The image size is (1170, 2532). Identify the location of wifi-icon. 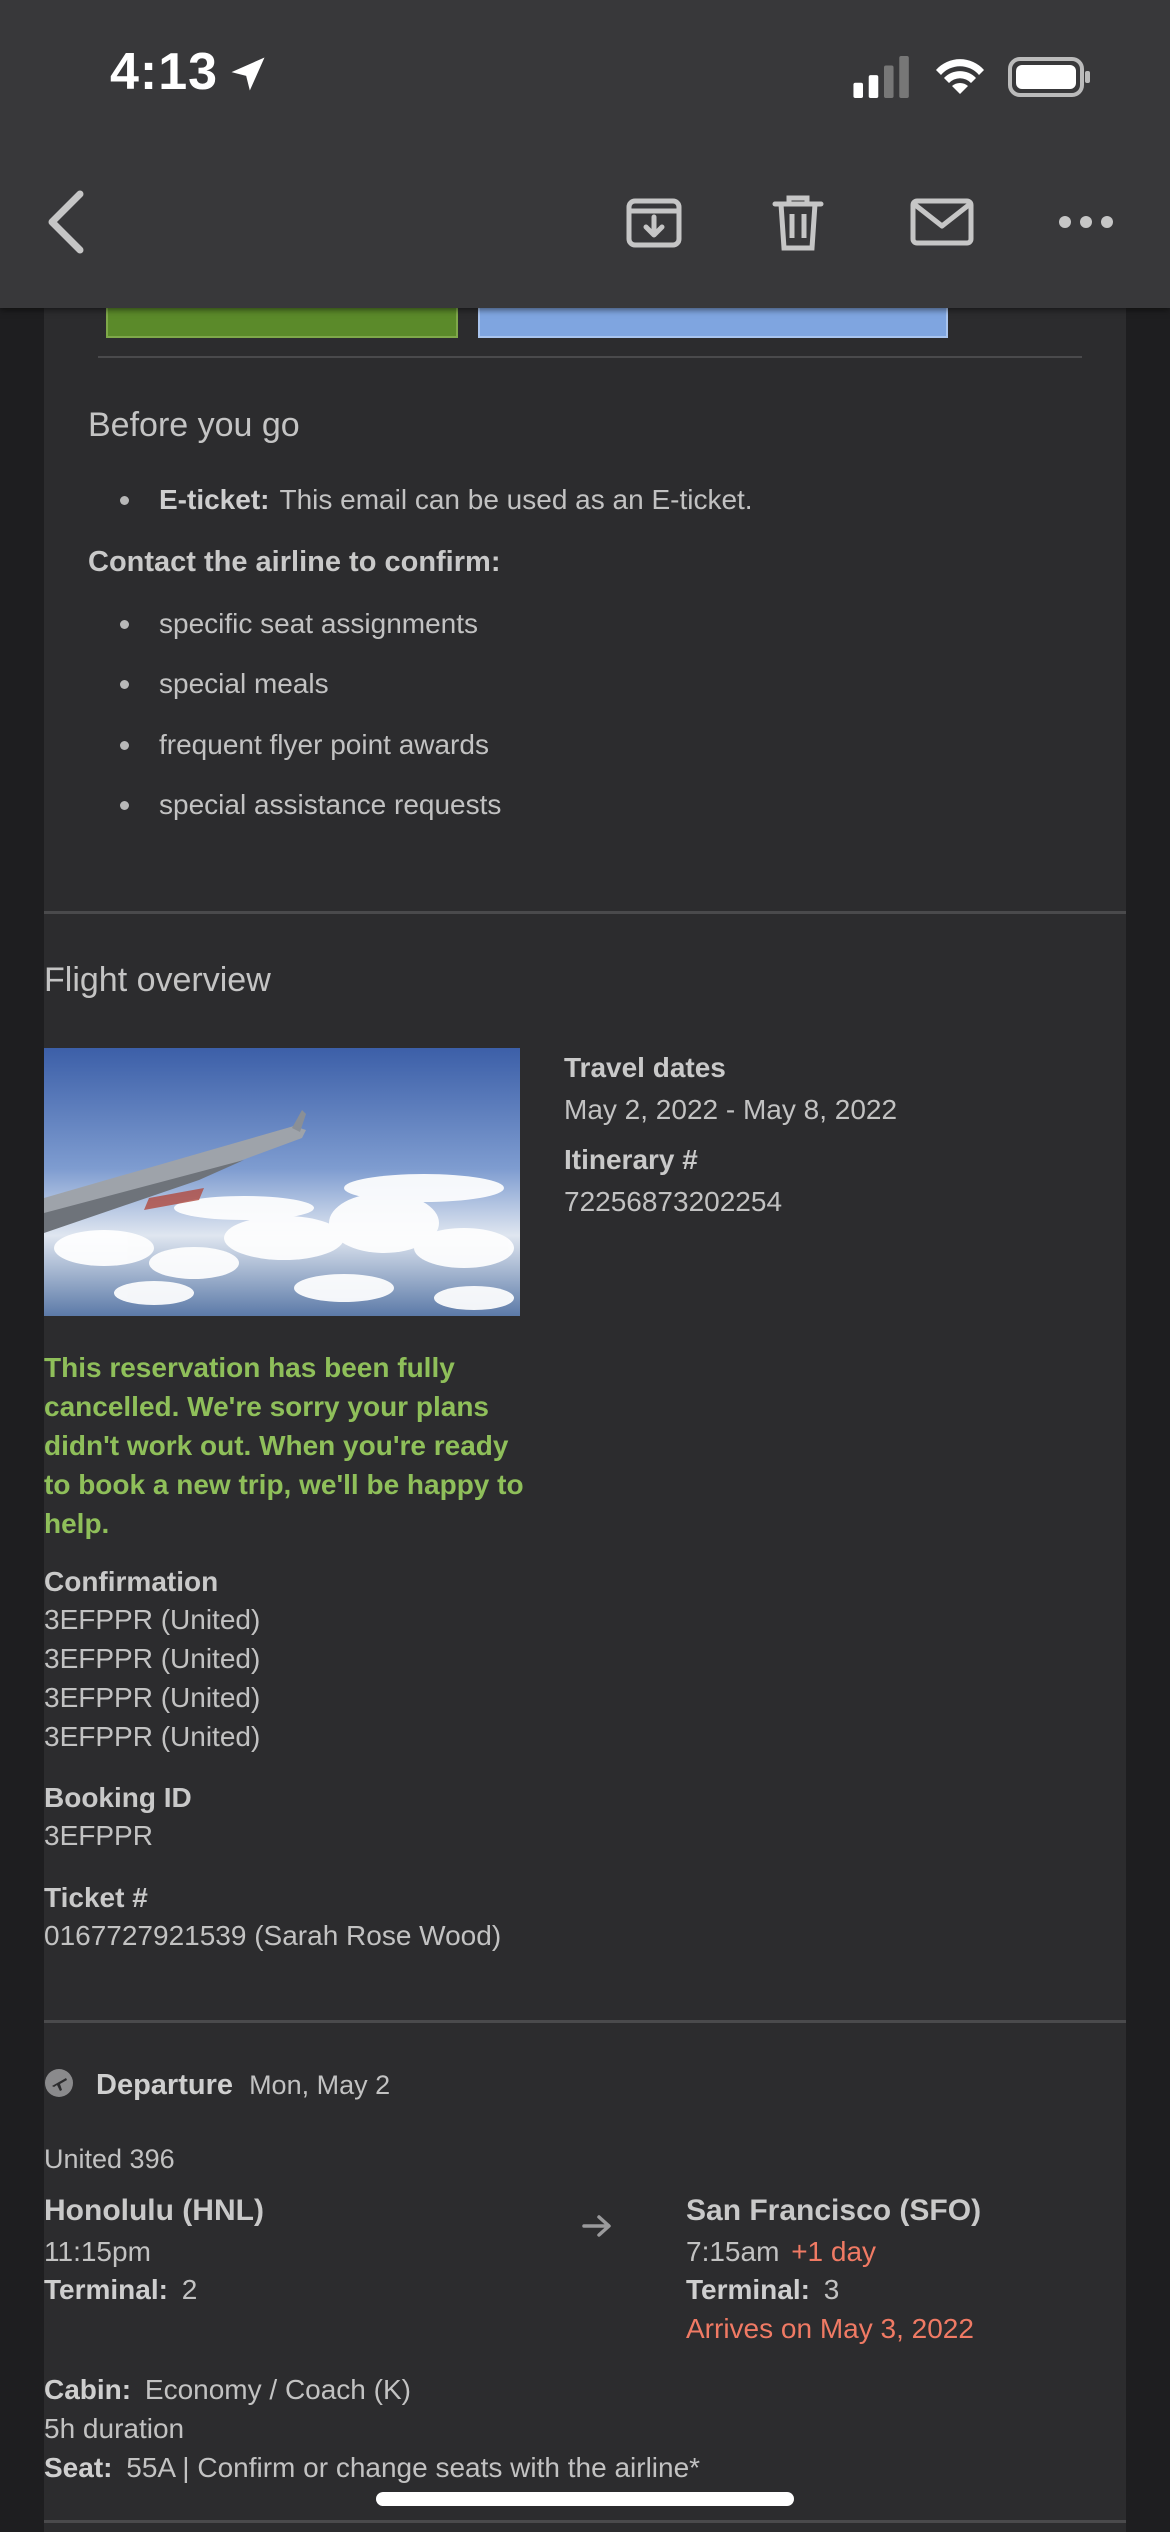
(960, 76).